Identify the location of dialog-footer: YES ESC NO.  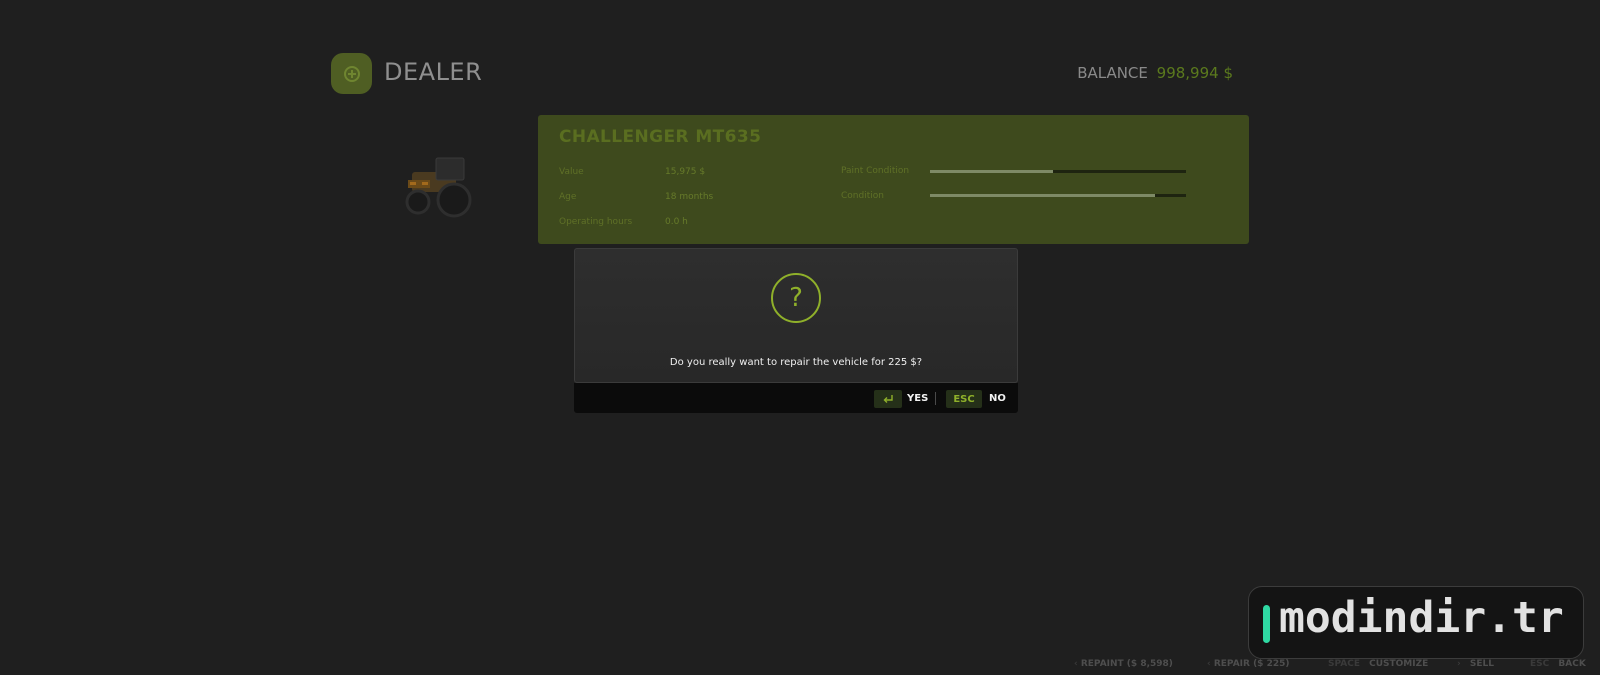
(796, 398).